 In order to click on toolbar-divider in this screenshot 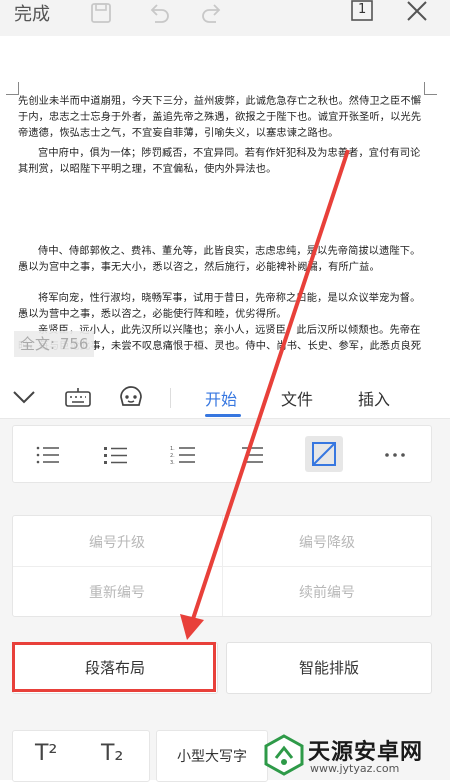, I will do `click(170, 398)`.